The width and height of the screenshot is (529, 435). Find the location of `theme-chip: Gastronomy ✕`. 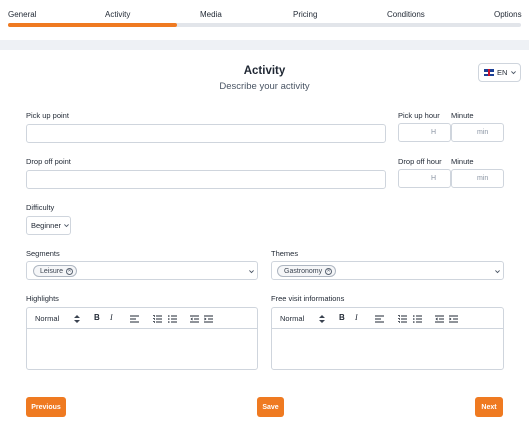

theme-chip: Gastronomy ✕ is located at coordinates (307, 271).